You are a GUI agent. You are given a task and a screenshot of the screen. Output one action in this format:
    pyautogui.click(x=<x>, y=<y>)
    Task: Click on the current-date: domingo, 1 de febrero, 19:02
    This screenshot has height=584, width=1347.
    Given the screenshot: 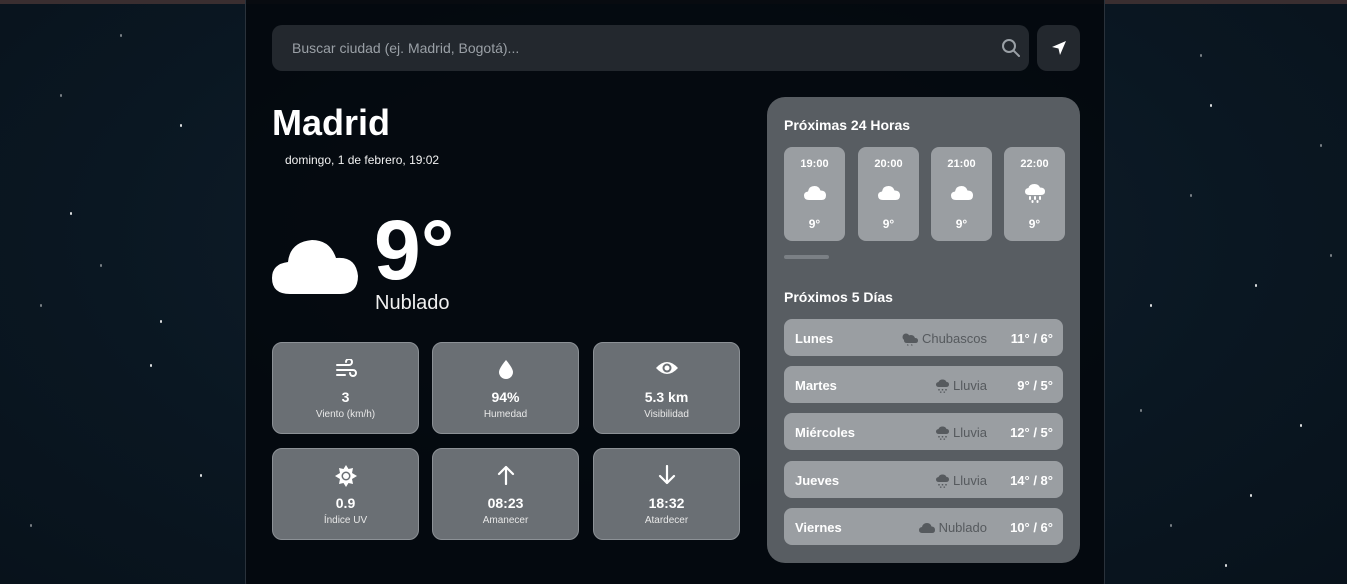 What is the action you would take?
    pyautogui.click(x=362, y=160)
    